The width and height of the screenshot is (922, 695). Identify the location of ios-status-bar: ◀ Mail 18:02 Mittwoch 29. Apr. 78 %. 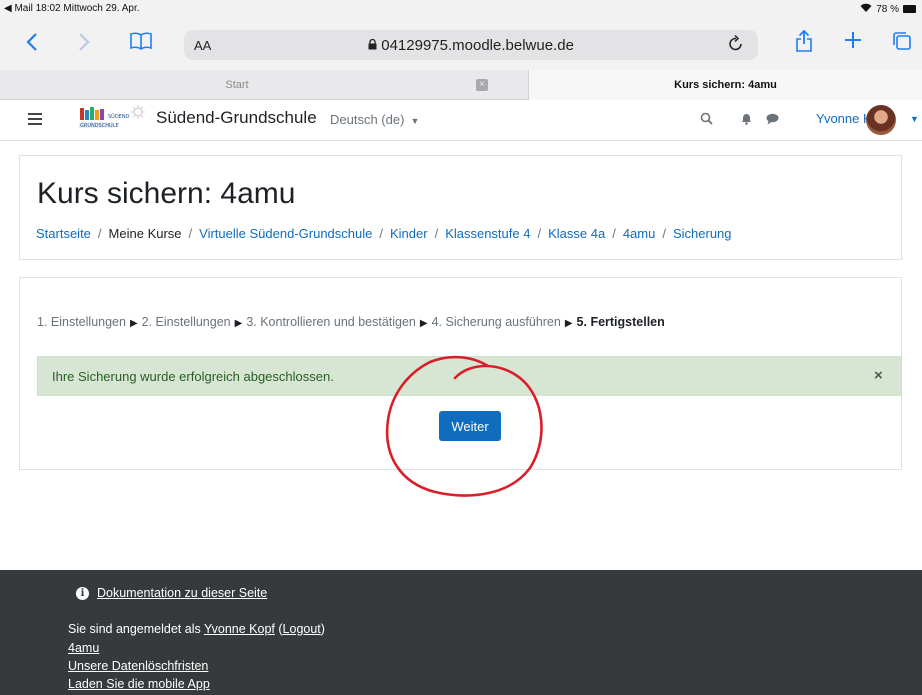
(461, 9).